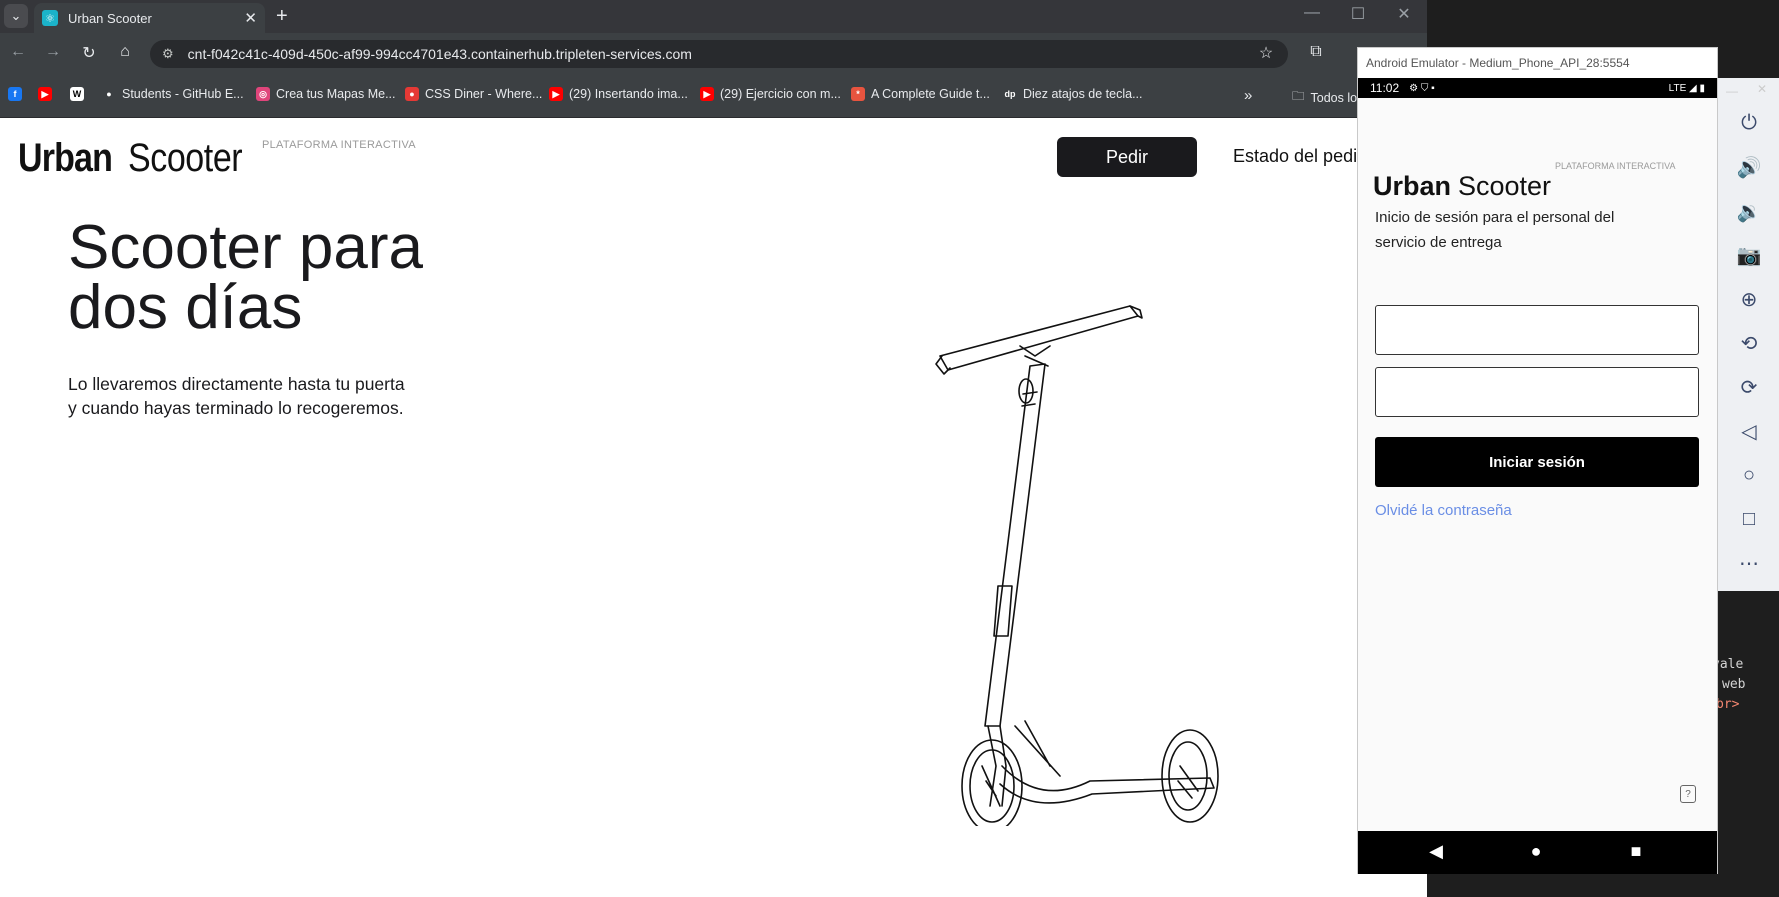 This screenshot has width=1779, height=897. I want to click on tab-title: Urban Scooter, so click(110, 18).